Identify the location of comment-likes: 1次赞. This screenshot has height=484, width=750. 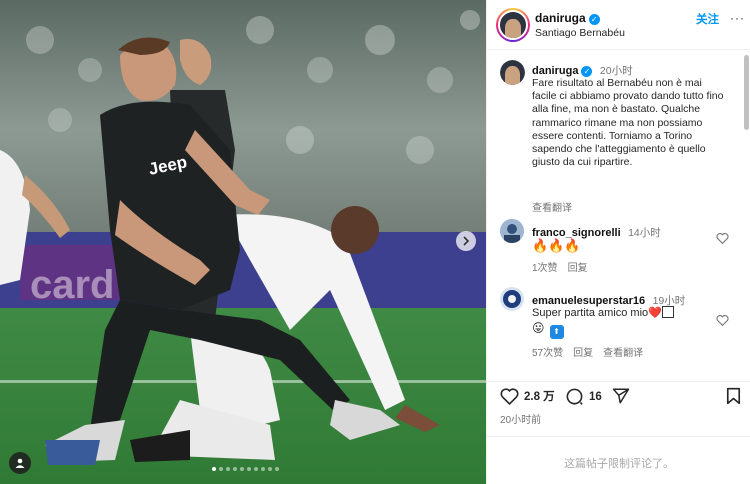
(545, 268).